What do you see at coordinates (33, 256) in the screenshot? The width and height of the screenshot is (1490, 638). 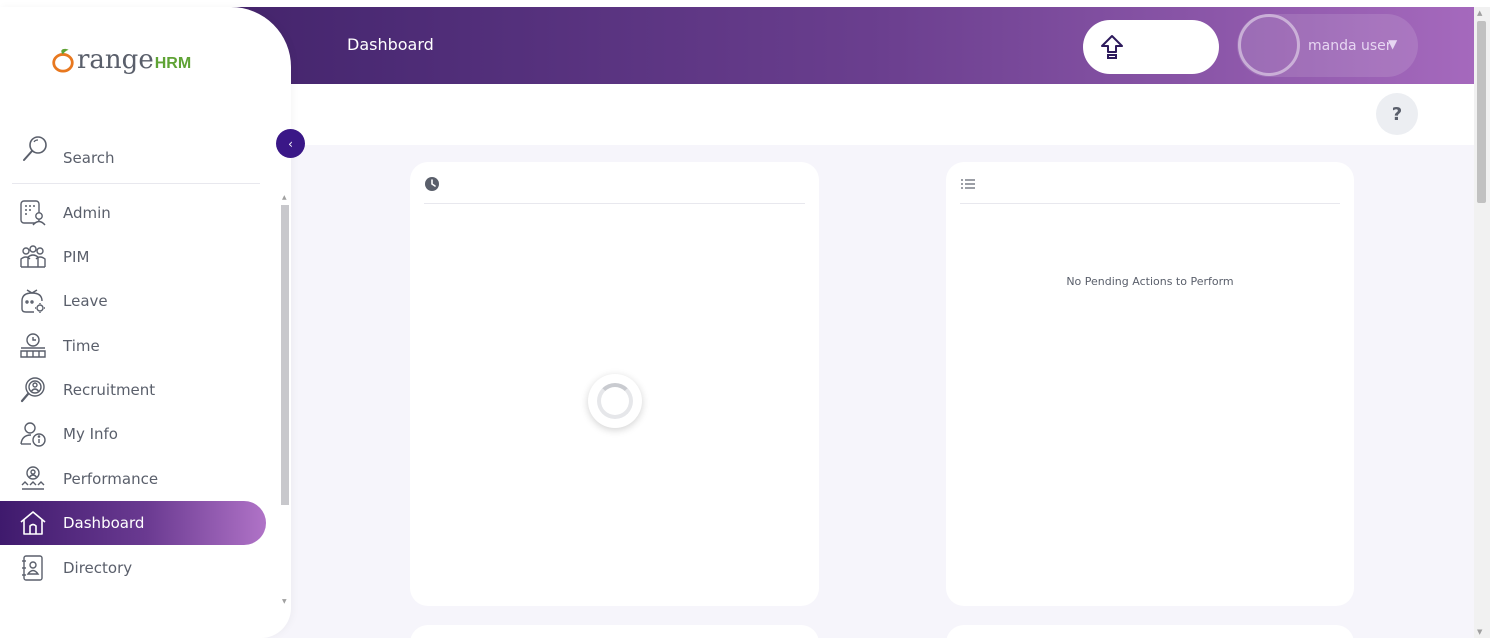 I see `pim-icon` at bounding box center [33, 256].